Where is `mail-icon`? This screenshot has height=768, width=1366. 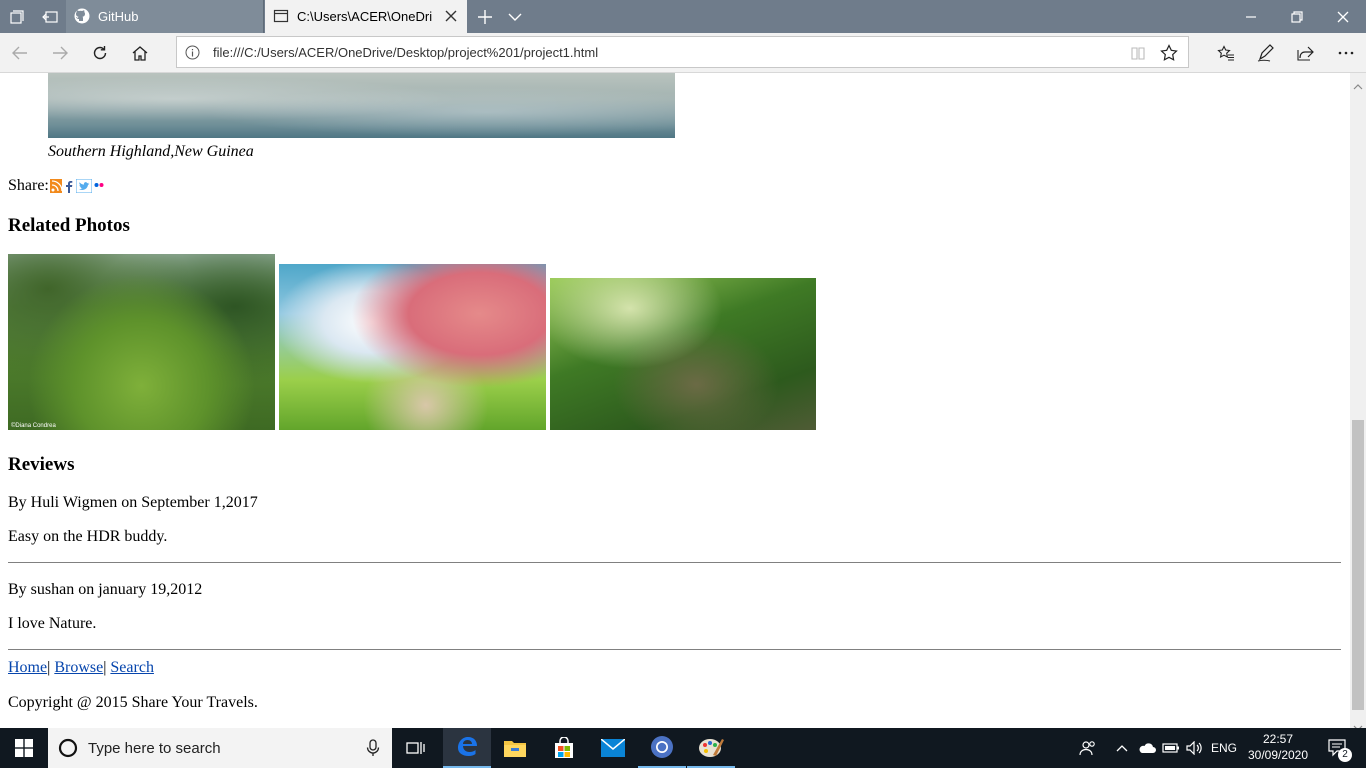 mail-icon is located at coordinates (613, 748).